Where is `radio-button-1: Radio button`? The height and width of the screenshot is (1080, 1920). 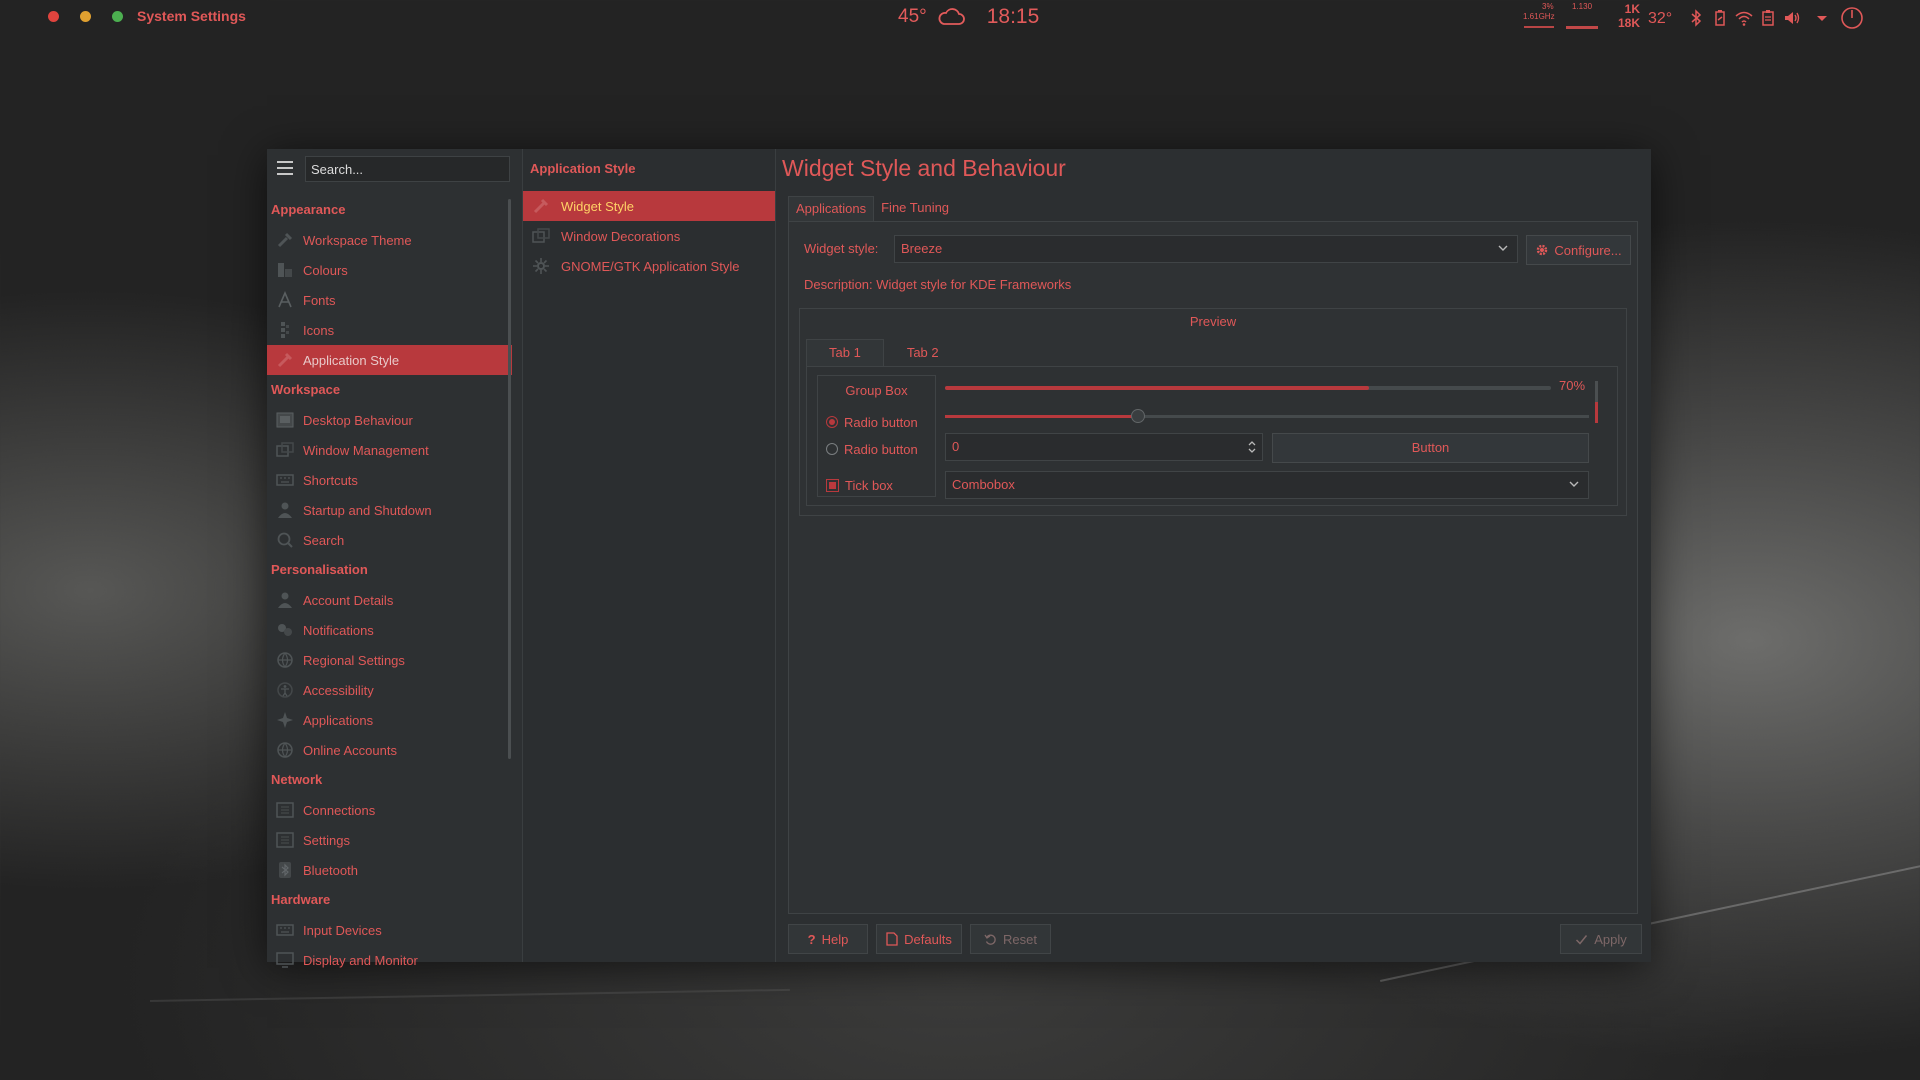
radio-button-1: Radio button is located at coordinates (872, 422).